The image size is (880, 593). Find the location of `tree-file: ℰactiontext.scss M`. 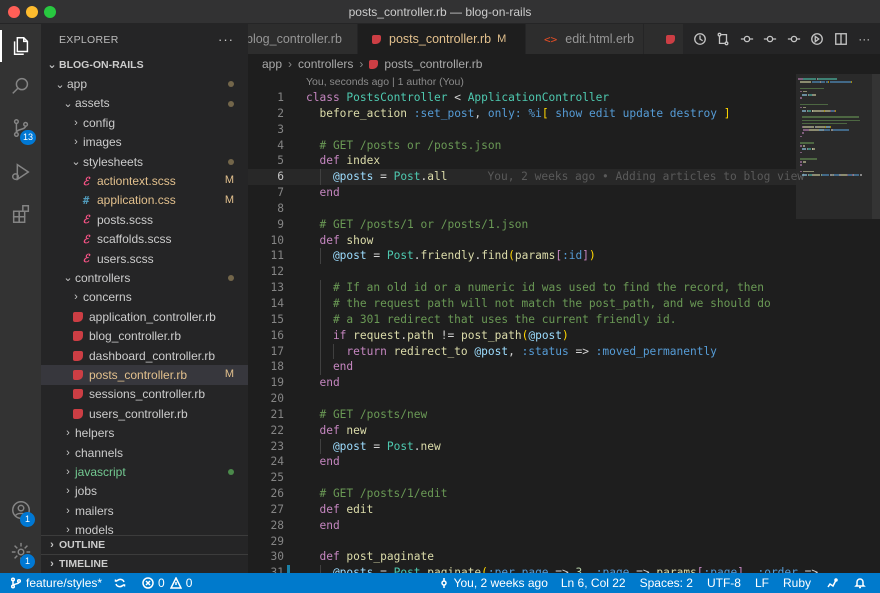

tree-file: ℰactiontext.scss M is located at coordinates (144, 180).